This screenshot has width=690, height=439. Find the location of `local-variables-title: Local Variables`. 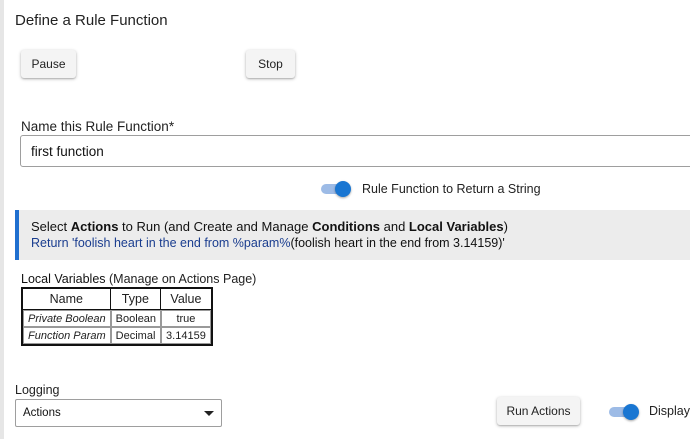

local-variables-title: Local Variables is located at coordinates (63, 279).